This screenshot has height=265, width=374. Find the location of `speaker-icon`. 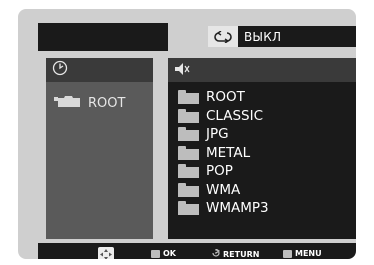

speaker-icon is located at coordinates (183, 70).